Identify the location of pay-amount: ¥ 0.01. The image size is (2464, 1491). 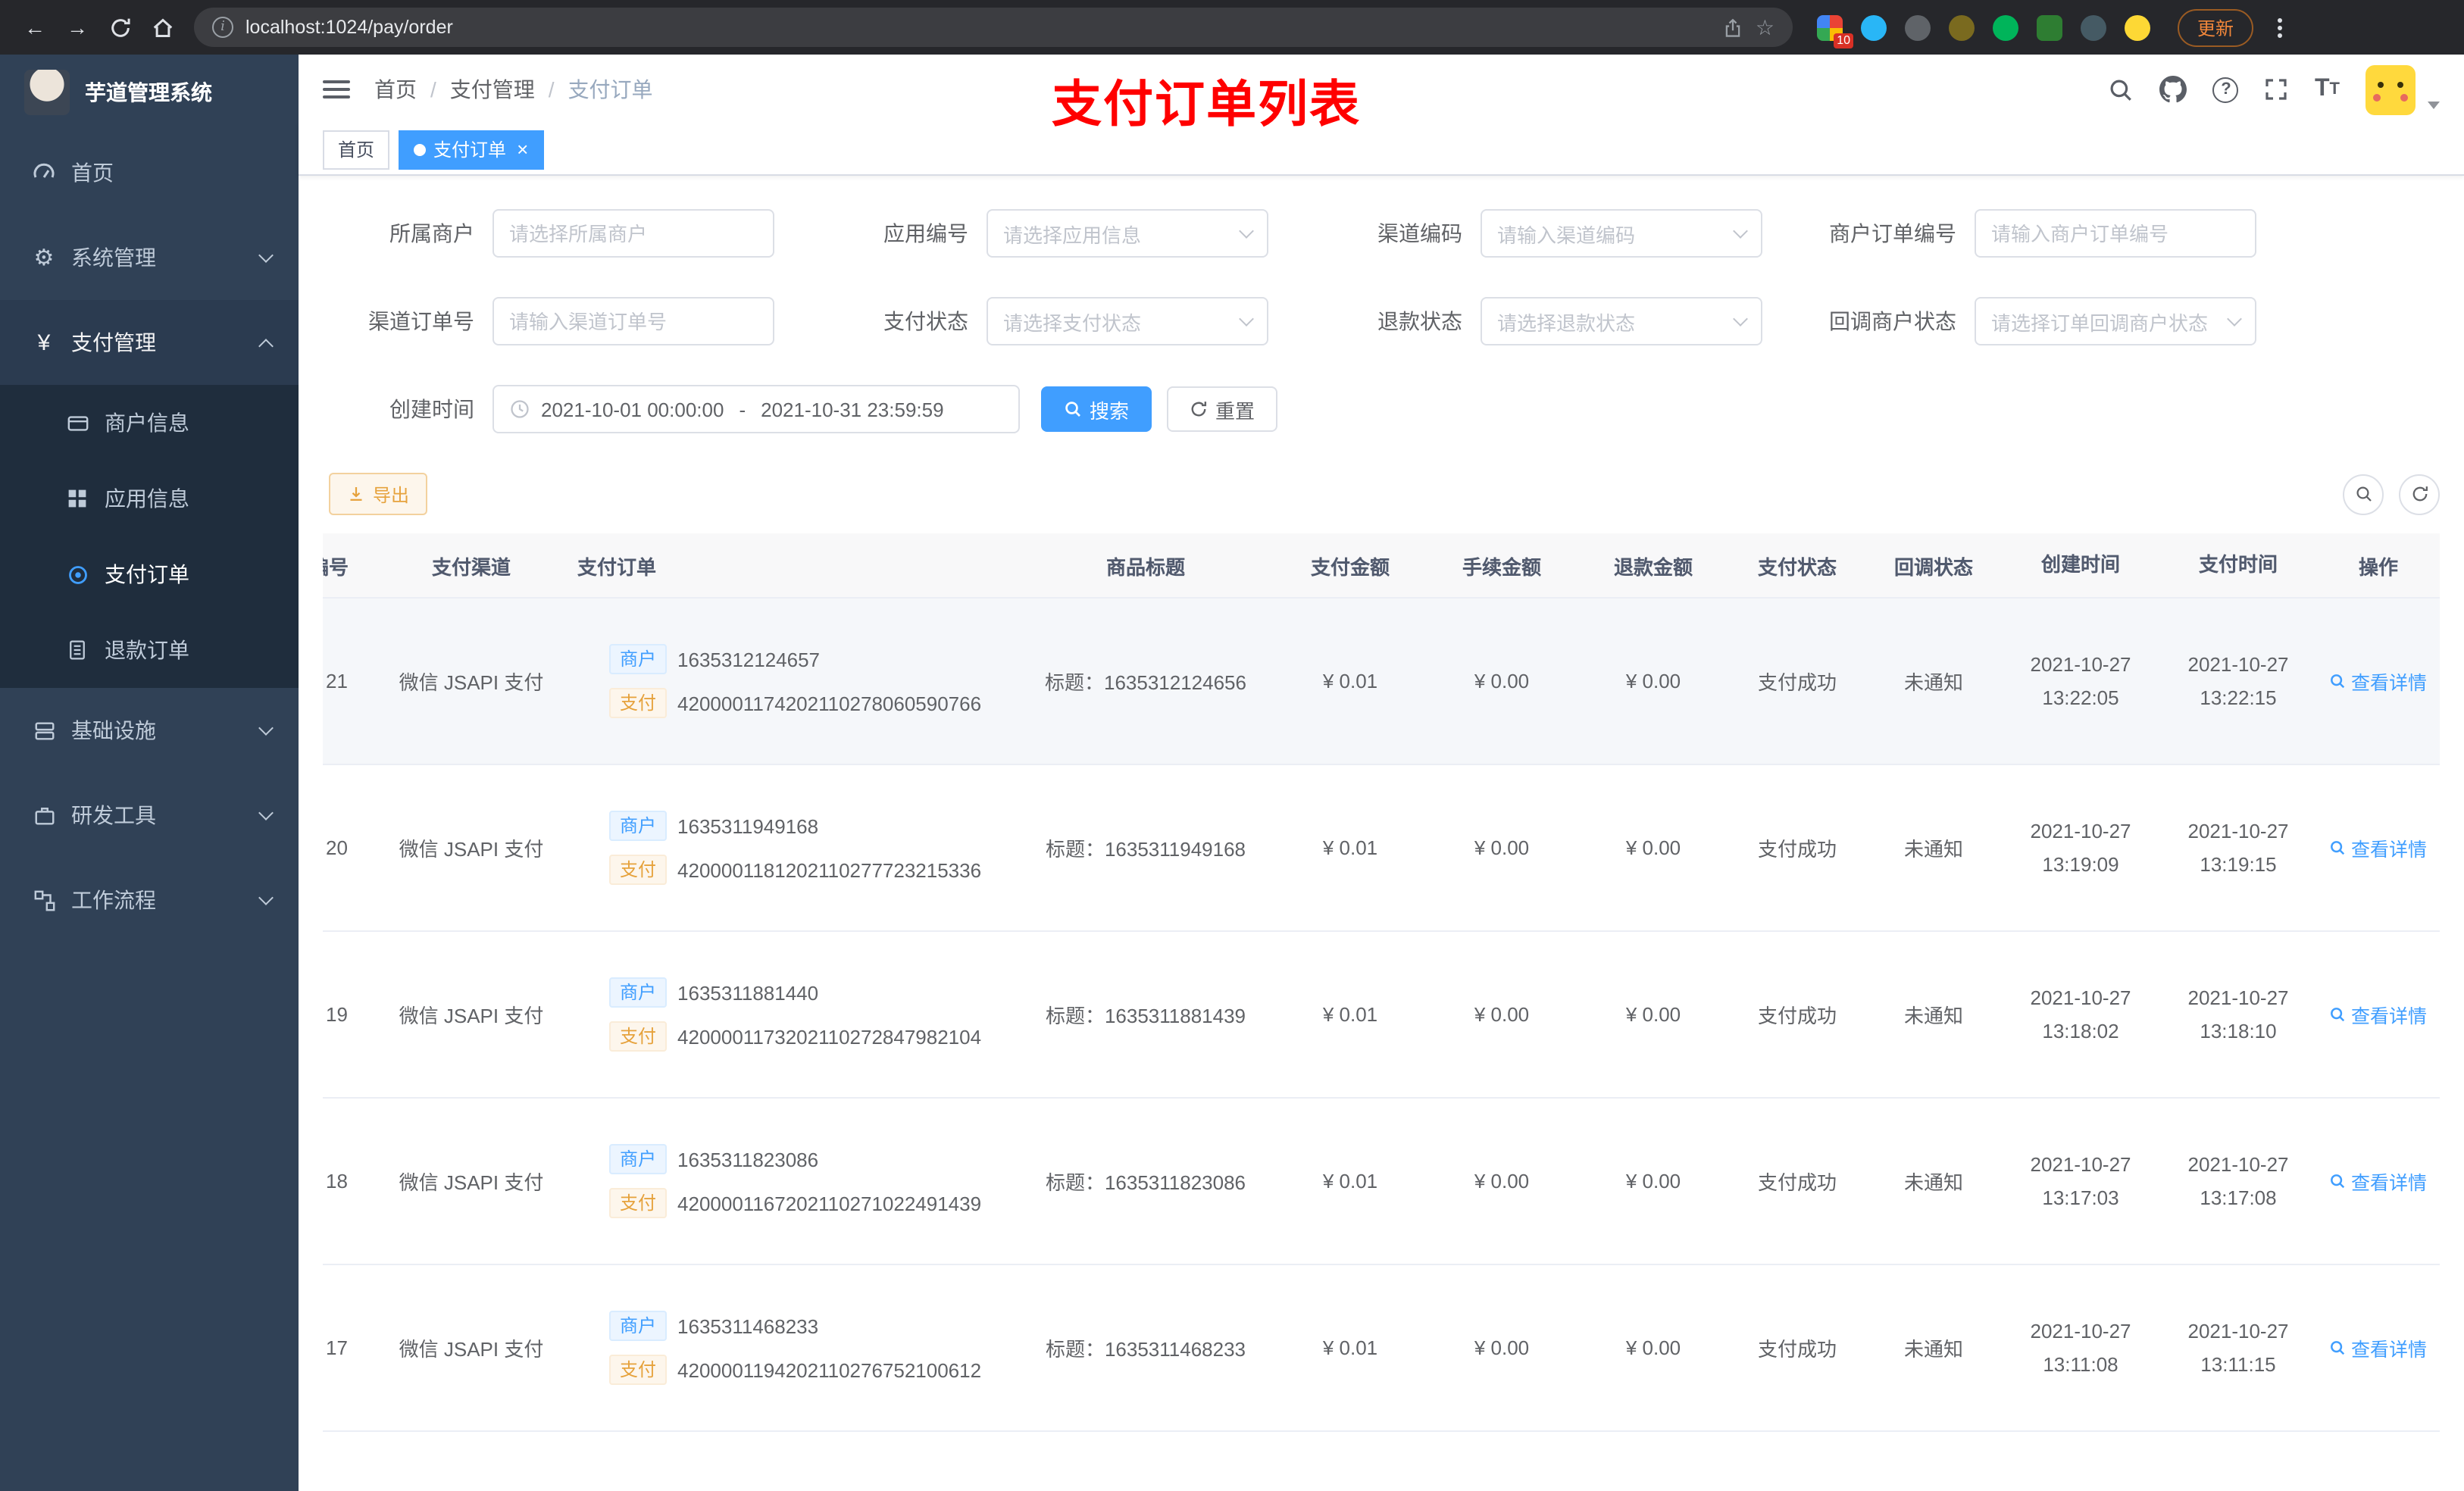
(1350, 1015).